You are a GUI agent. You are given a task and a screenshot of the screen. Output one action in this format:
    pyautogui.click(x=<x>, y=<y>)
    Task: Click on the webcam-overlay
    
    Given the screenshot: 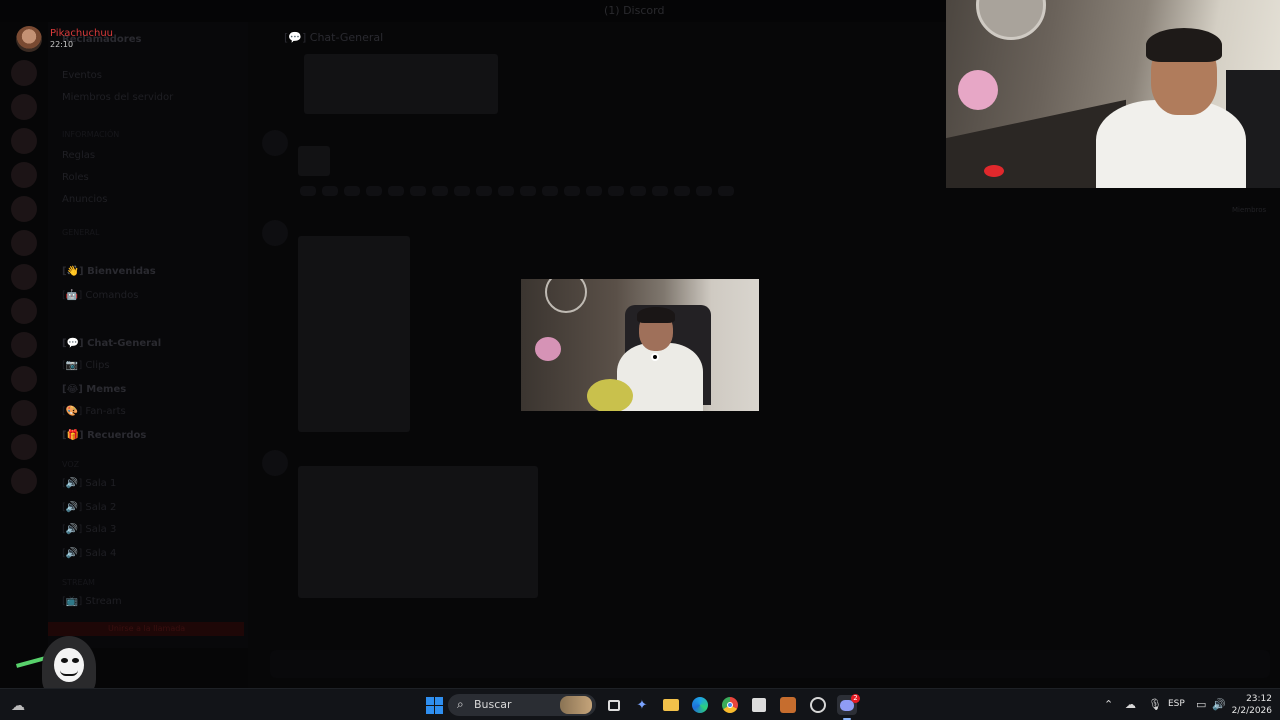 What is the action you would take?
    pyautogui.click(x=1113, y=94)
    